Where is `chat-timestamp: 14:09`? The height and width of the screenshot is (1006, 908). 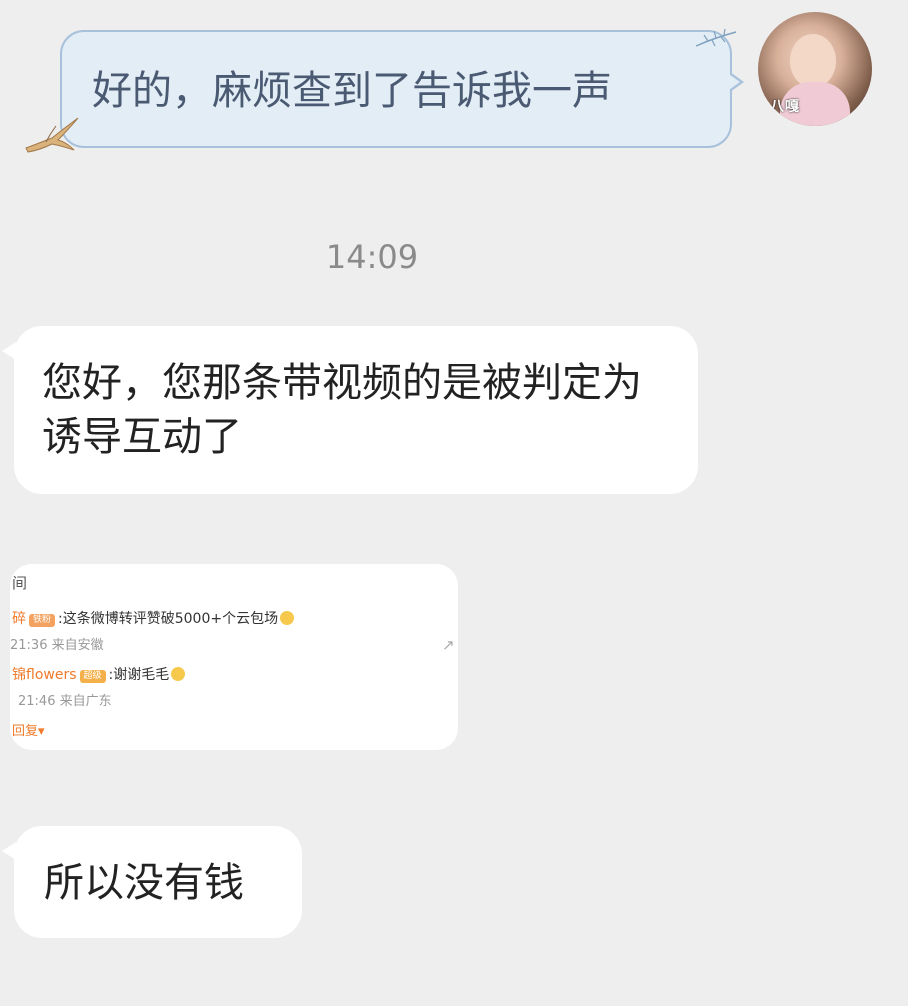
chat-timestamp: 14:09 is located at coordinates (372, 257).